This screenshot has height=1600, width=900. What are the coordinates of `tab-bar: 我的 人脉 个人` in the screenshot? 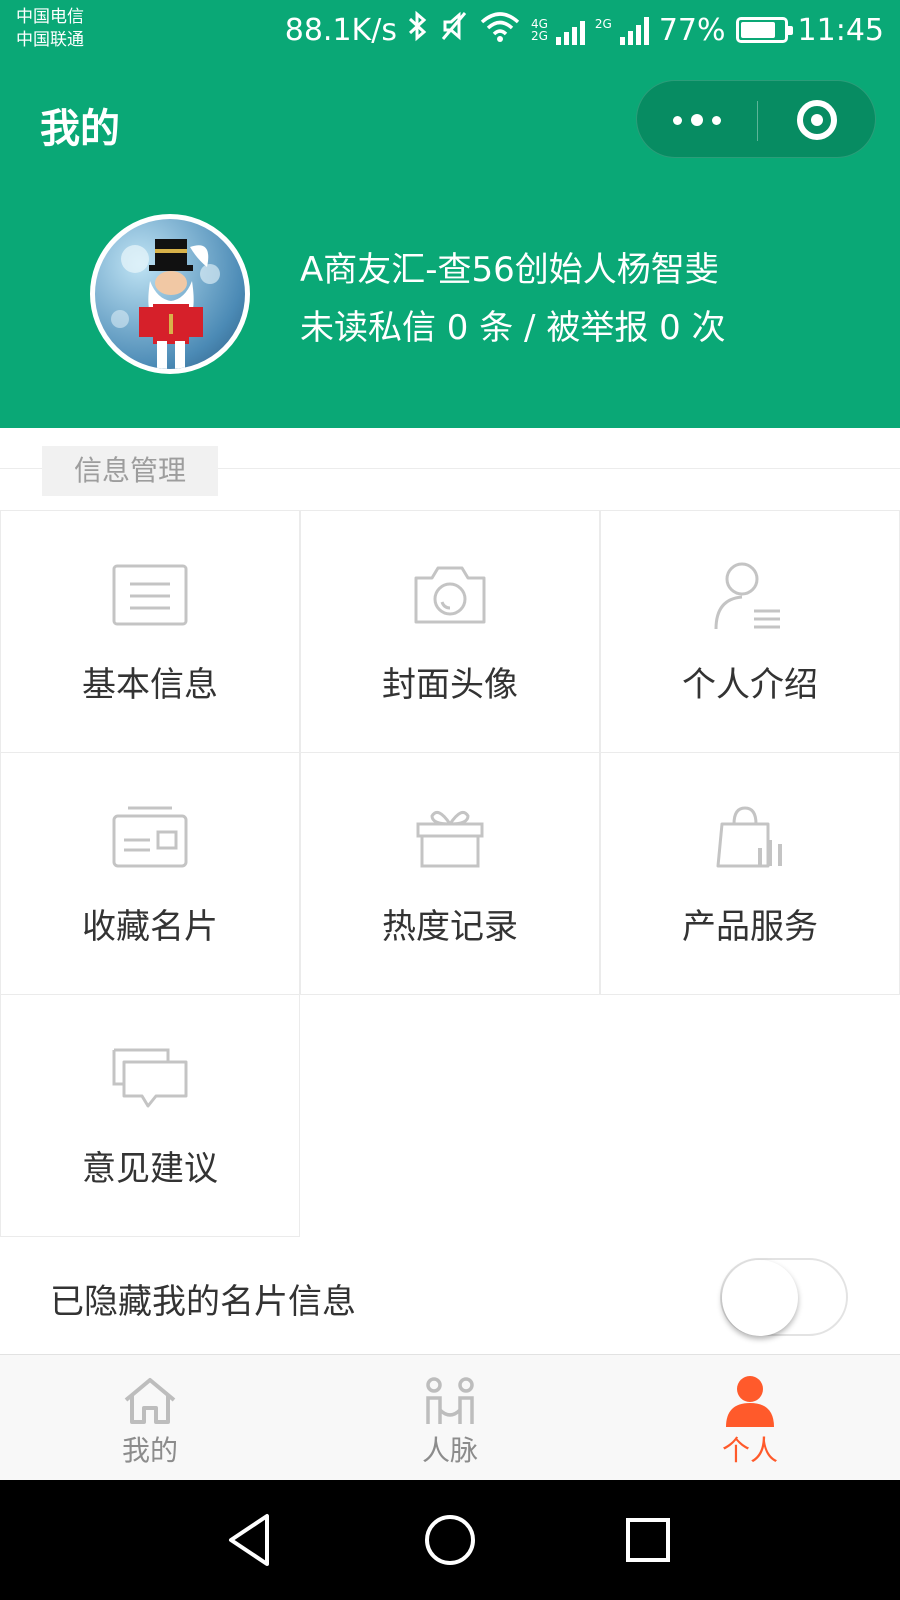 It's located at (450, 1417).